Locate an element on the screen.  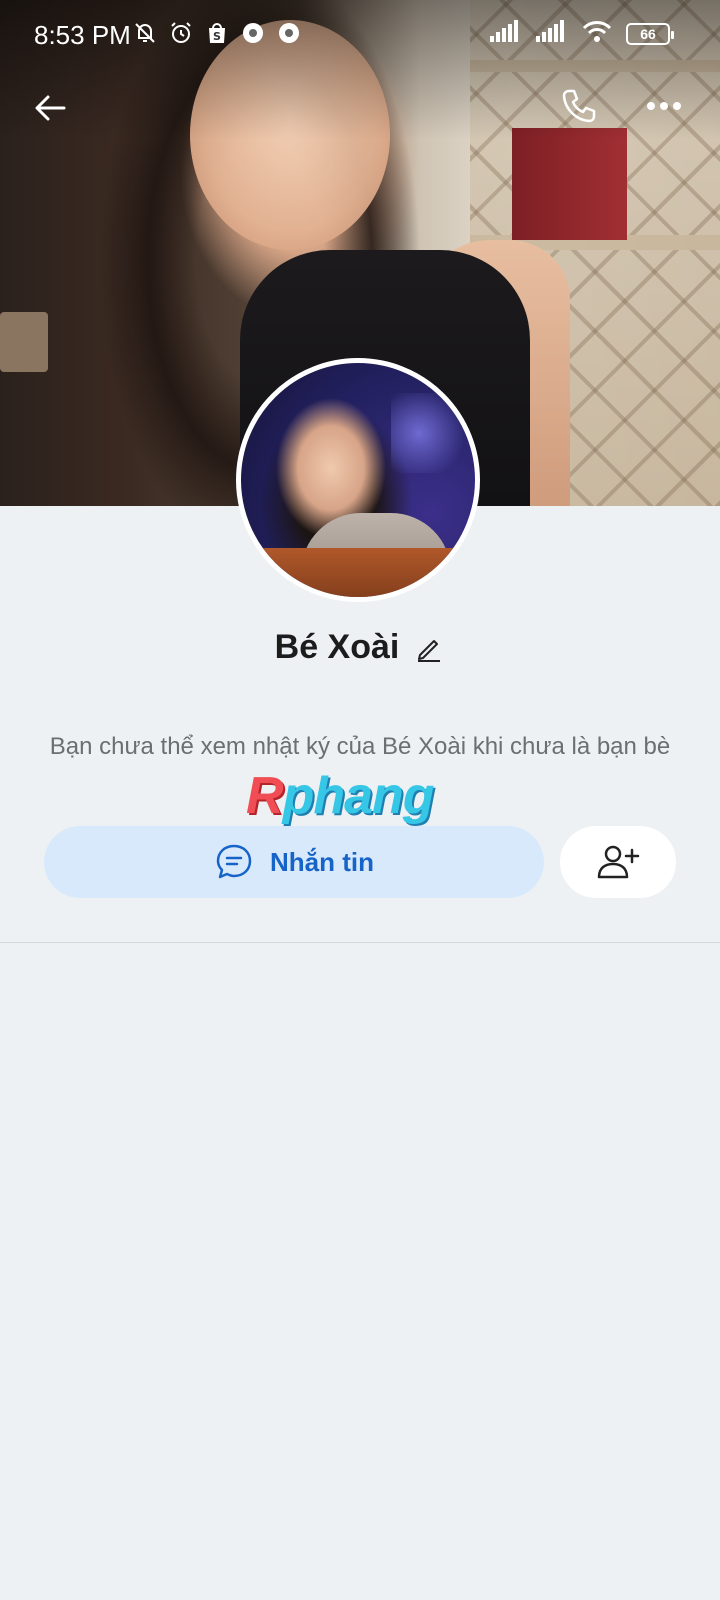
message-button-label: Nhắn tin is located at coordinates (322, 861).